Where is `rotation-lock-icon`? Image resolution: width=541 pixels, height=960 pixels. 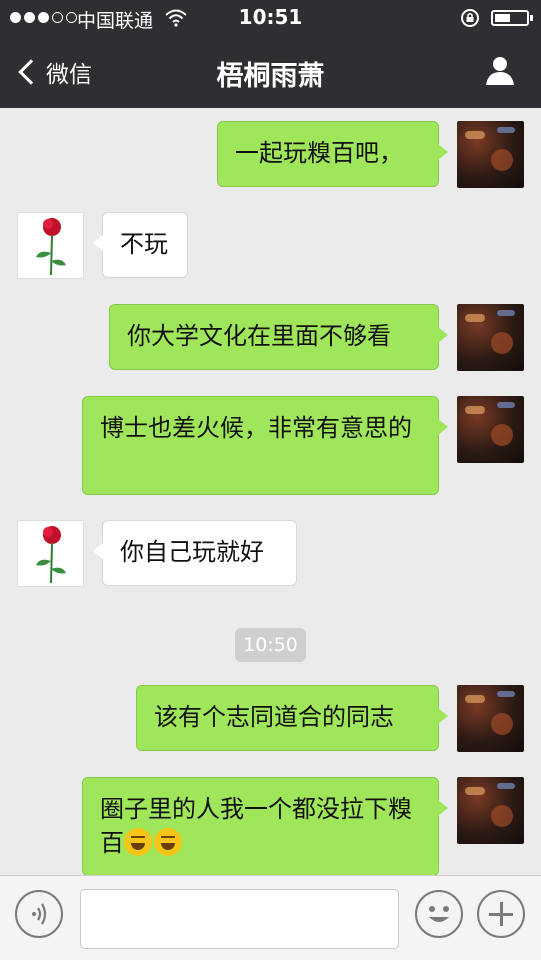
rotation-lock-icon is located at coordinates (470, 18).